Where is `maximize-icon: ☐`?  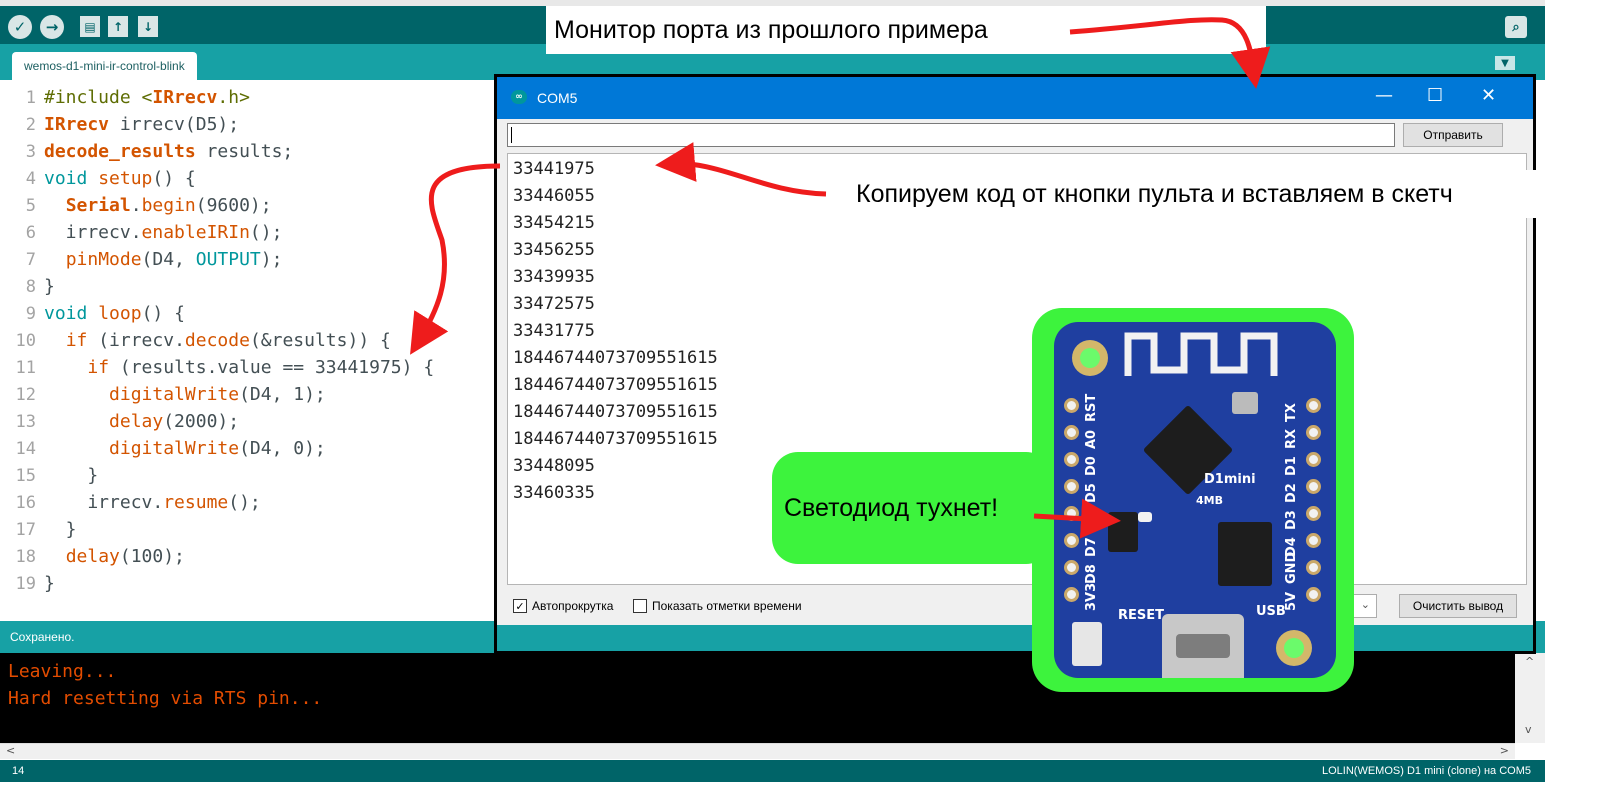
maximize-icon: ☐ is located at coordinates (1435, 95).